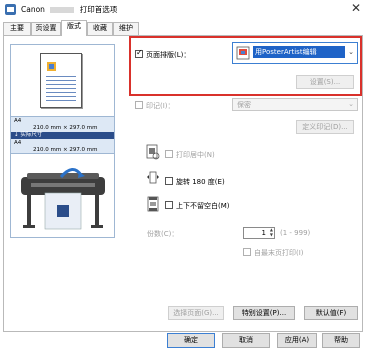 The width and height of the screenshot is (367, 354). What do you see at coordinates (31, 135) in the screenshot?
I see `scaling-label: 实际尺寸` at bounding box center [31, 135].